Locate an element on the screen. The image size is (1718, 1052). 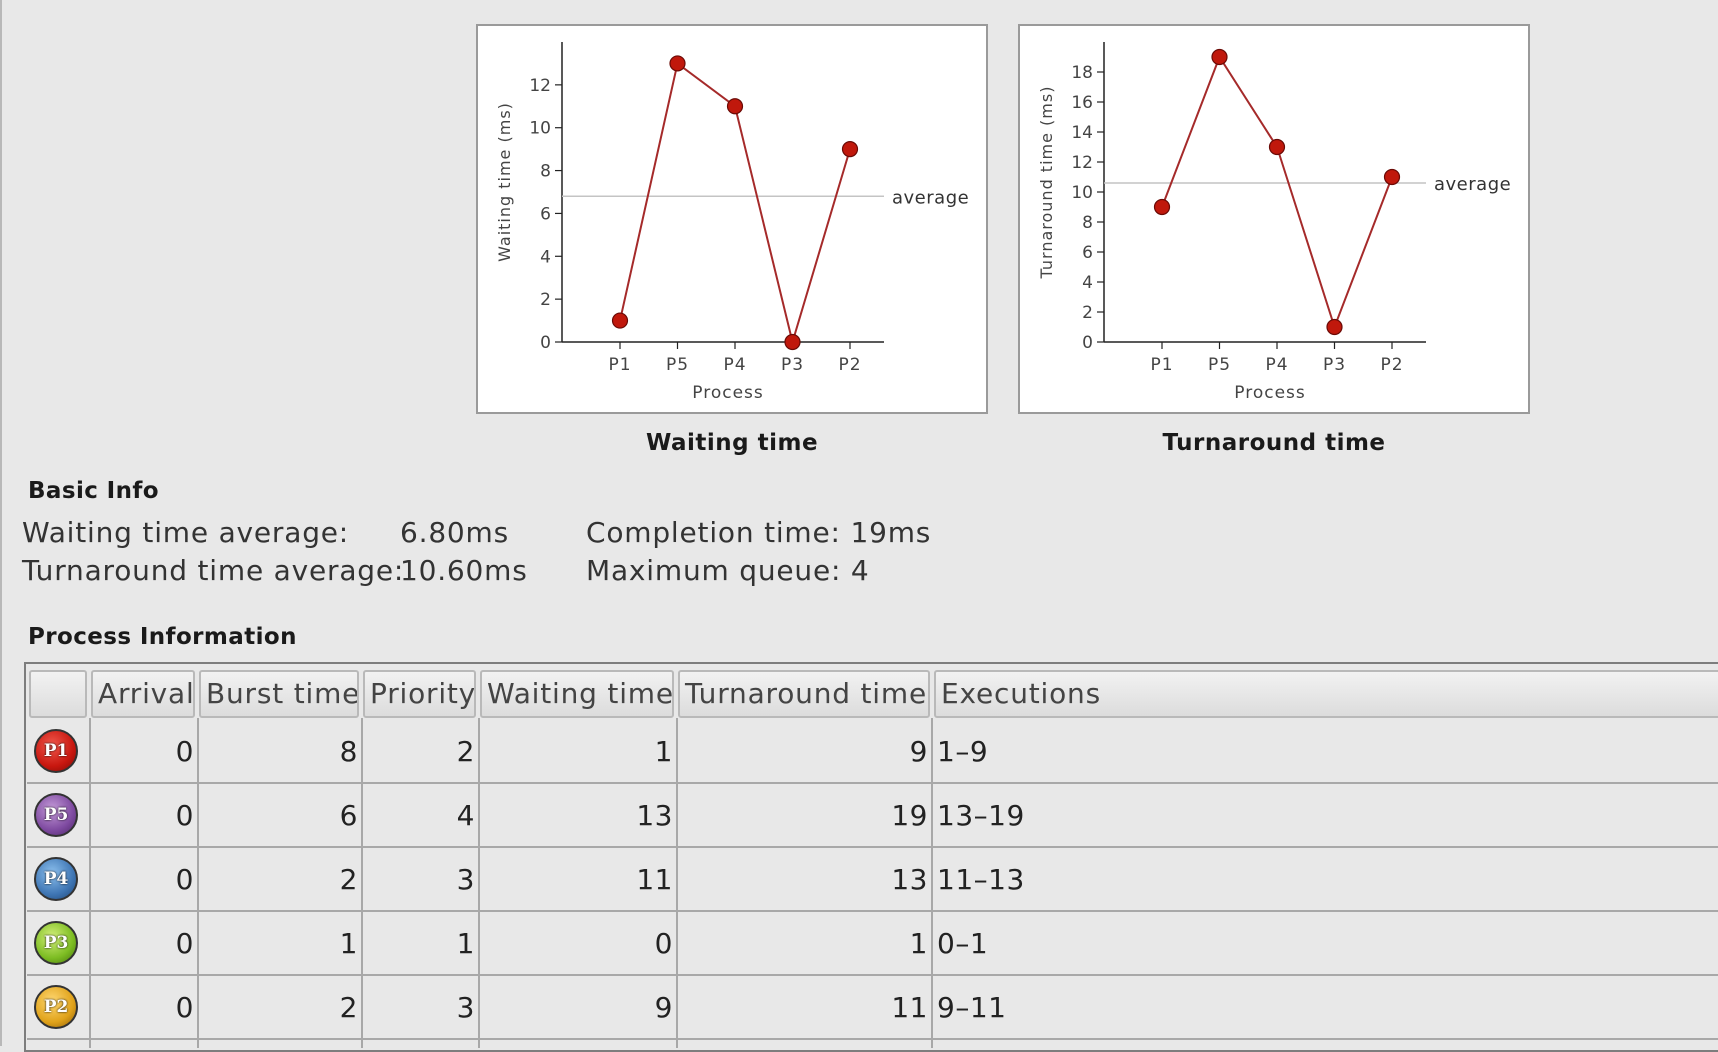
cell-executions: 9–11 is located at coordinates (972, 1007).